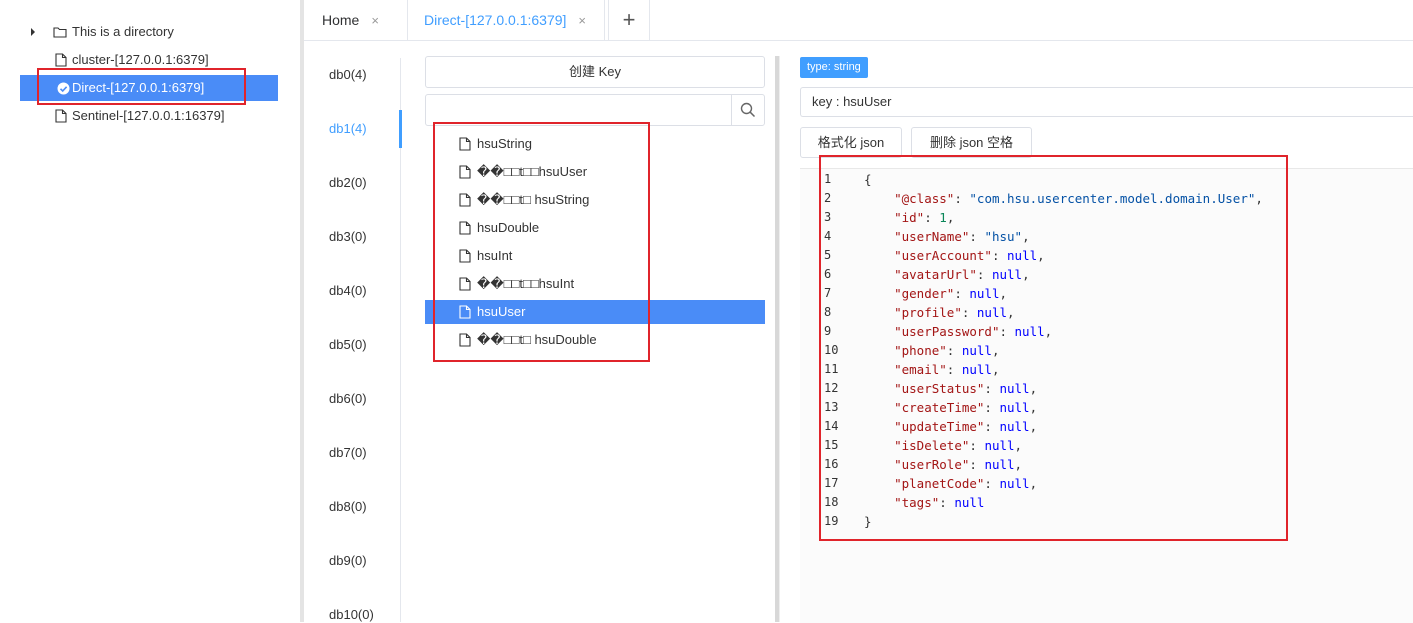 The height and width of the screenshot is (623, 1413). I want to click on key-item: ��□□t□ hsuString, so click(595, 200).